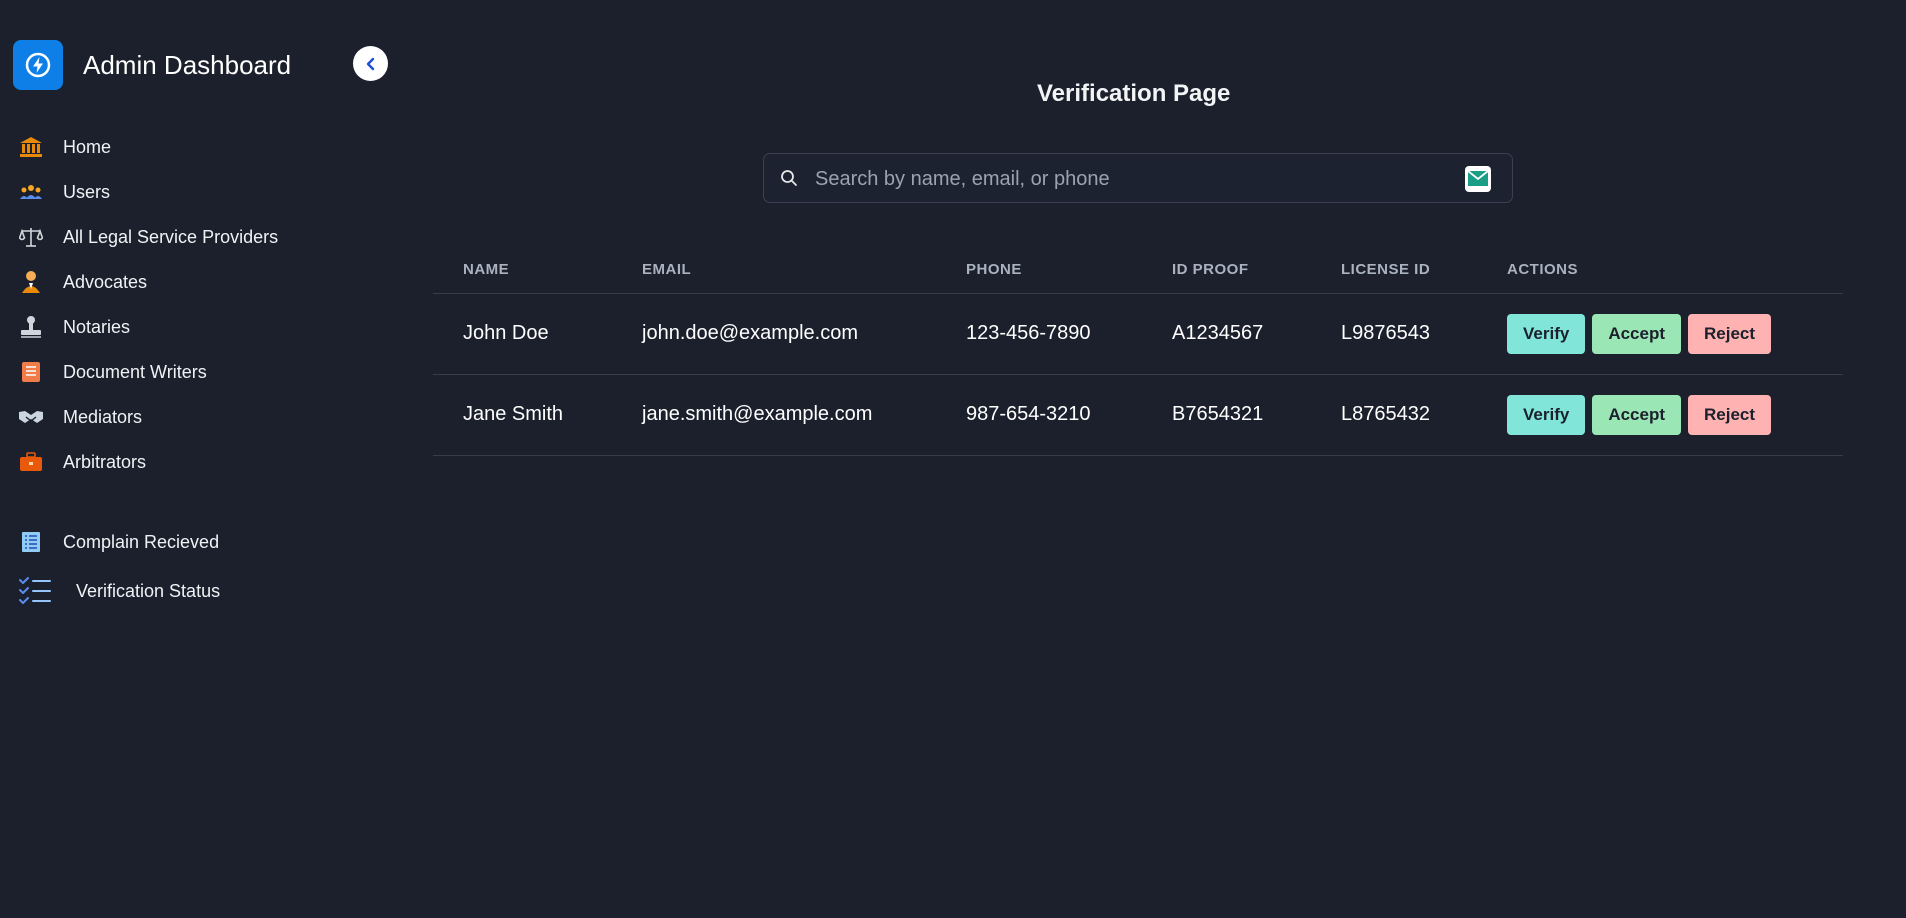 The height and width of the screenshot is (918, 1906). What do you see at coordinates (1039, 415) in the screenshot?
I see `cell-phone: 987-654-3210` at bounding box center [1039, 415].